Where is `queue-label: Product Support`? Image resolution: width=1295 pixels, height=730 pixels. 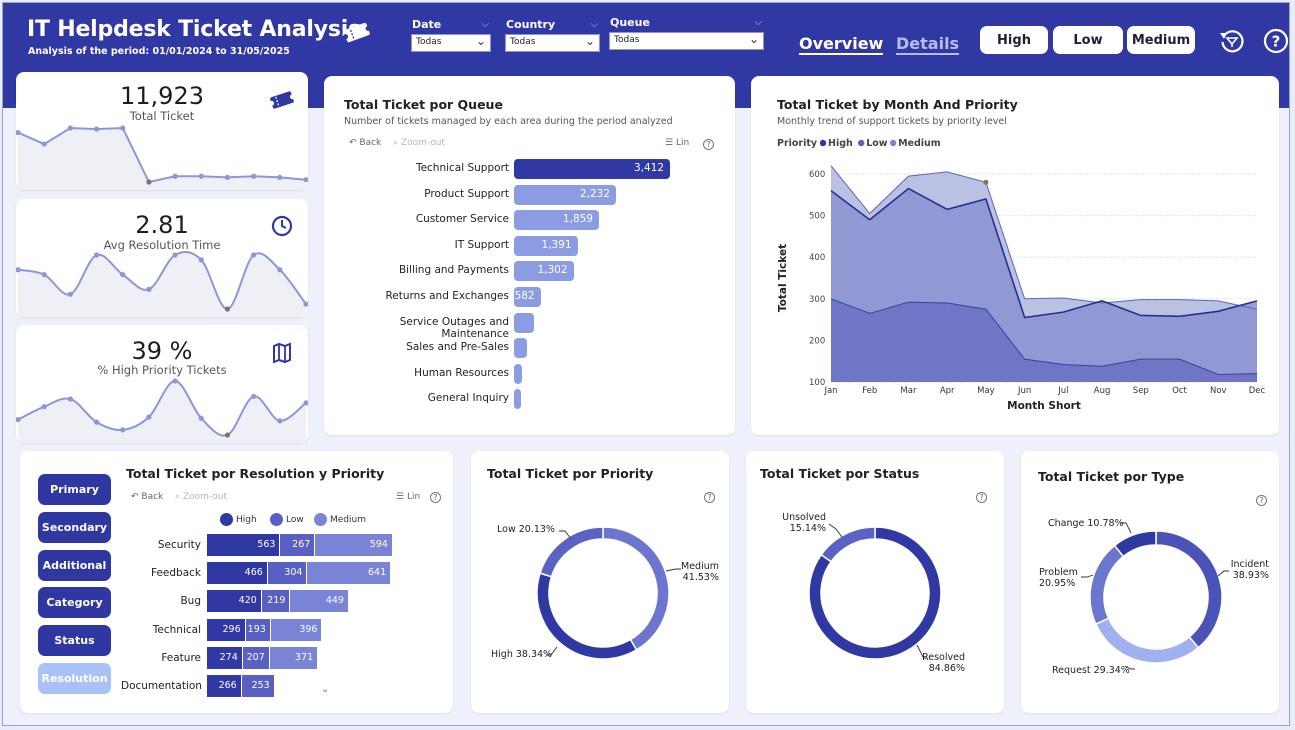 queue-label: Product Support is located at coordinates (466, 193).